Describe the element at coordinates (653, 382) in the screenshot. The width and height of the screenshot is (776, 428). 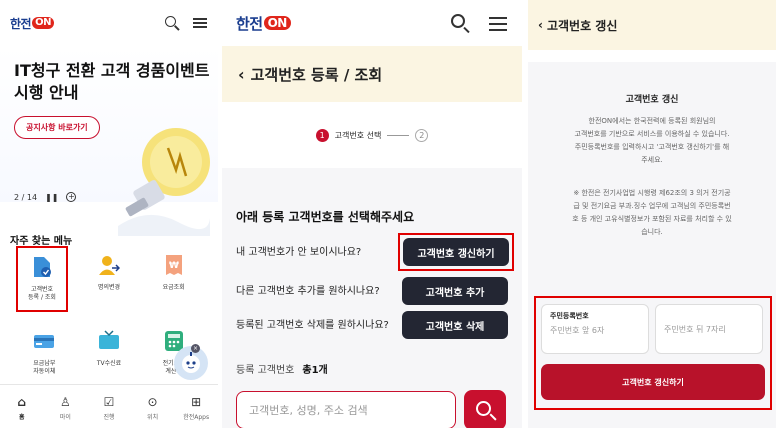
I see `refresh-submit-button: 고객번호 갱신하기` at that location.